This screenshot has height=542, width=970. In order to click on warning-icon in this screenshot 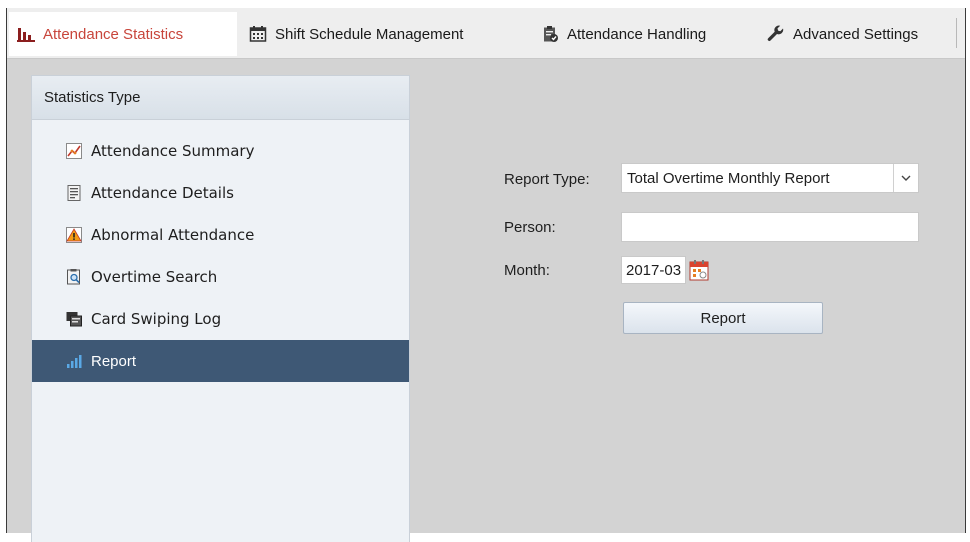, I will do `click(74, 235)`.